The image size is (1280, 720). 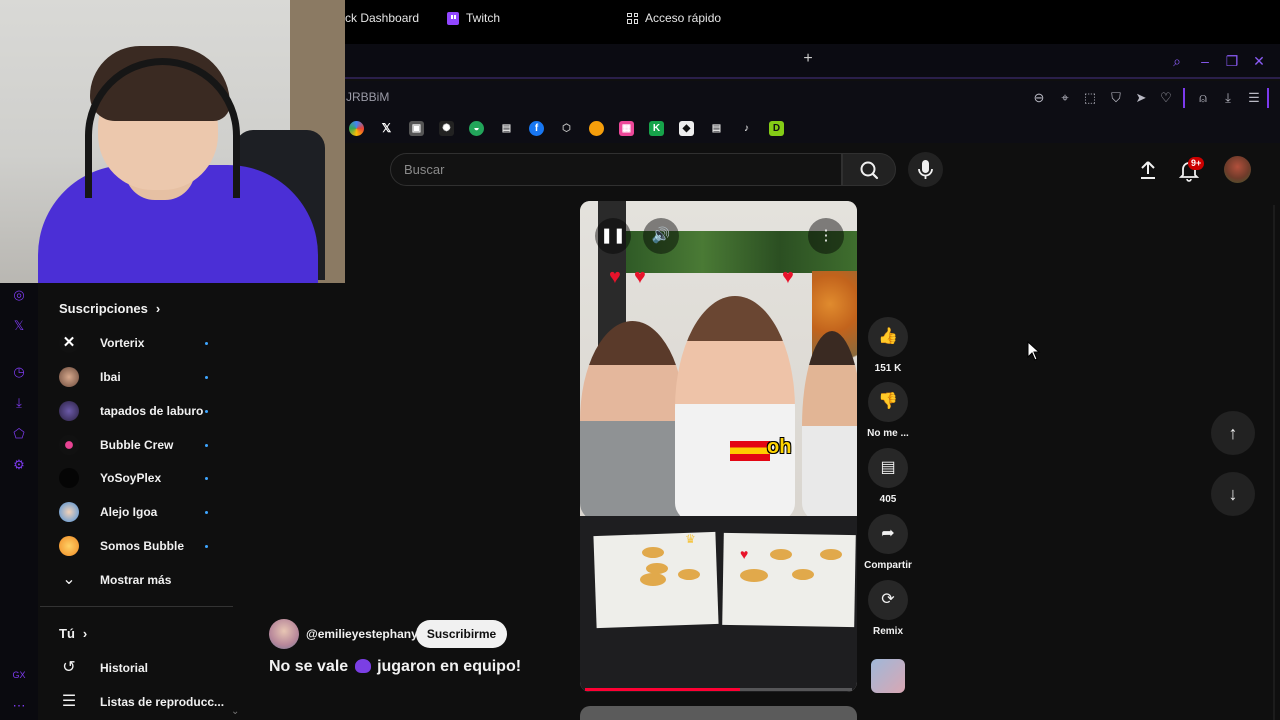 What do you see at coordinates (683, 18) in the screenshot?
I see `tab-label: Acceso rápido` at bounding box center [683, 18].